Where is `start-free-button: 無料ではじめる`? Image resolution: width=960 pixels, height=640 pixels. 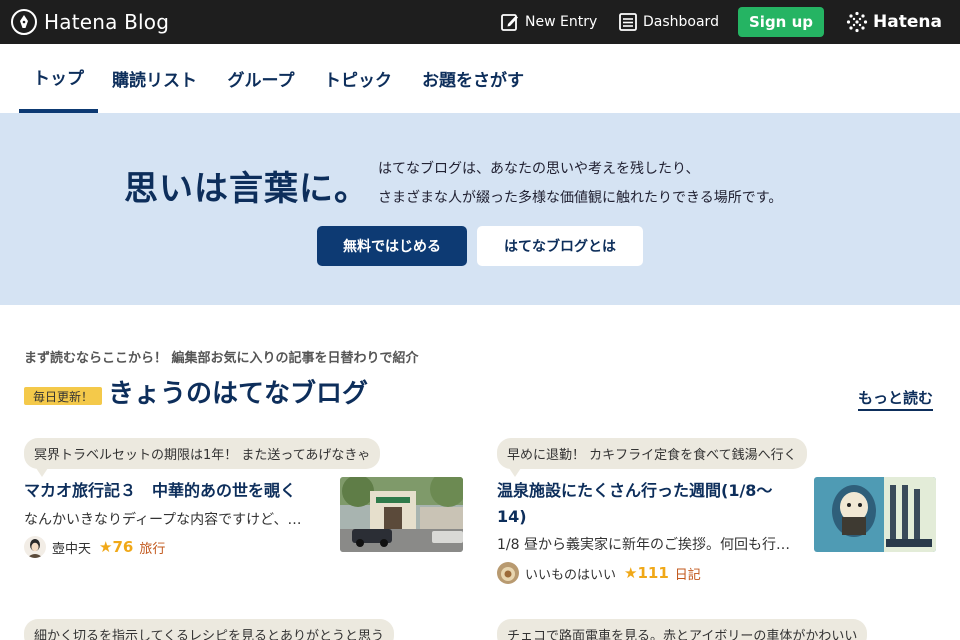
start-free-button: 無料ではじめる is located at coordinates (392, 246).